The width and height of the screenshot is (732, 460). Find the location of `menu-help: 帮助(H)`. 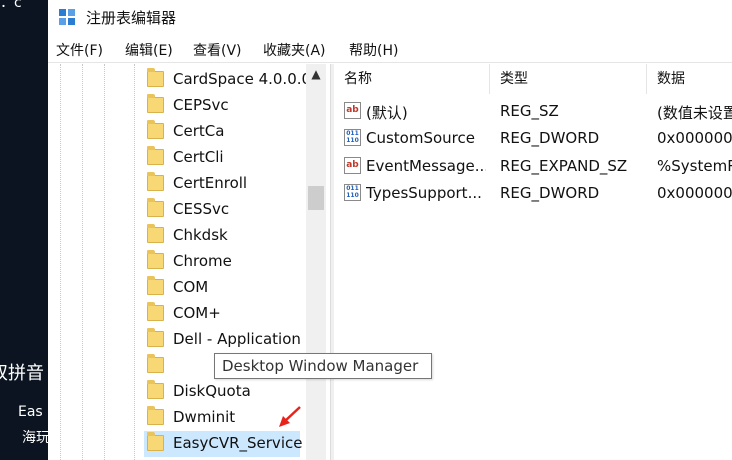

menu-help: 帮助(H) is located at coordinates (373, 50).